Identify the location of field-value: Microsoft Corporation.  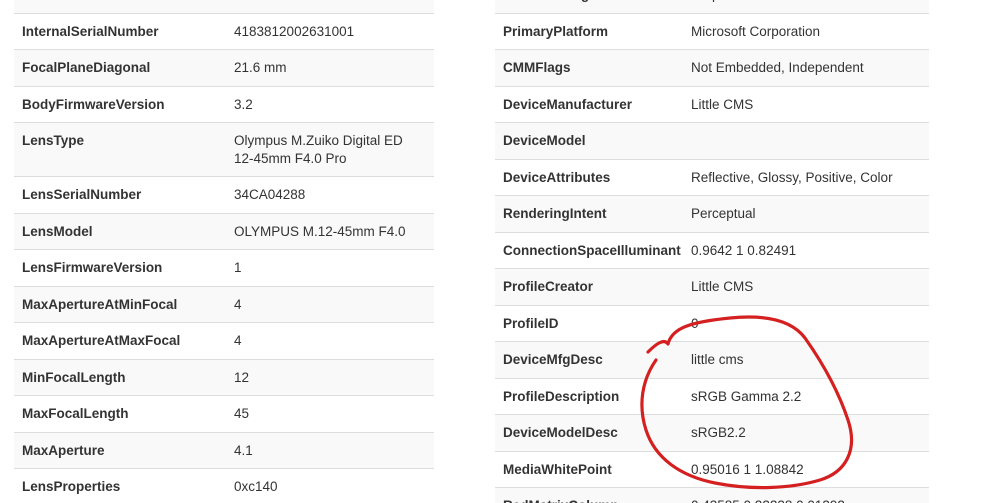
(806, 31).